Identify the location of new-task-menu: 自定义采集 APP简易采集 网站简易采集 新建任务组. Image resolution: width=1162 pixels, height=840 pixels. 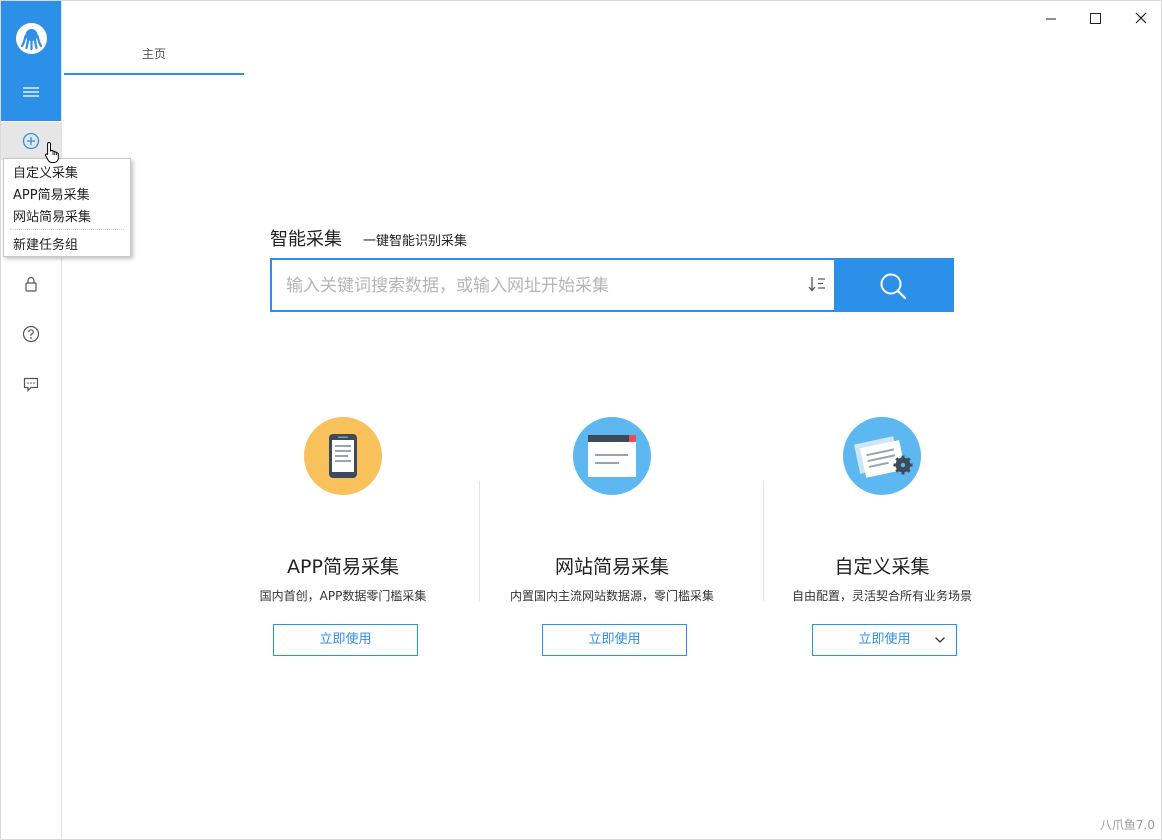
(67, 207).